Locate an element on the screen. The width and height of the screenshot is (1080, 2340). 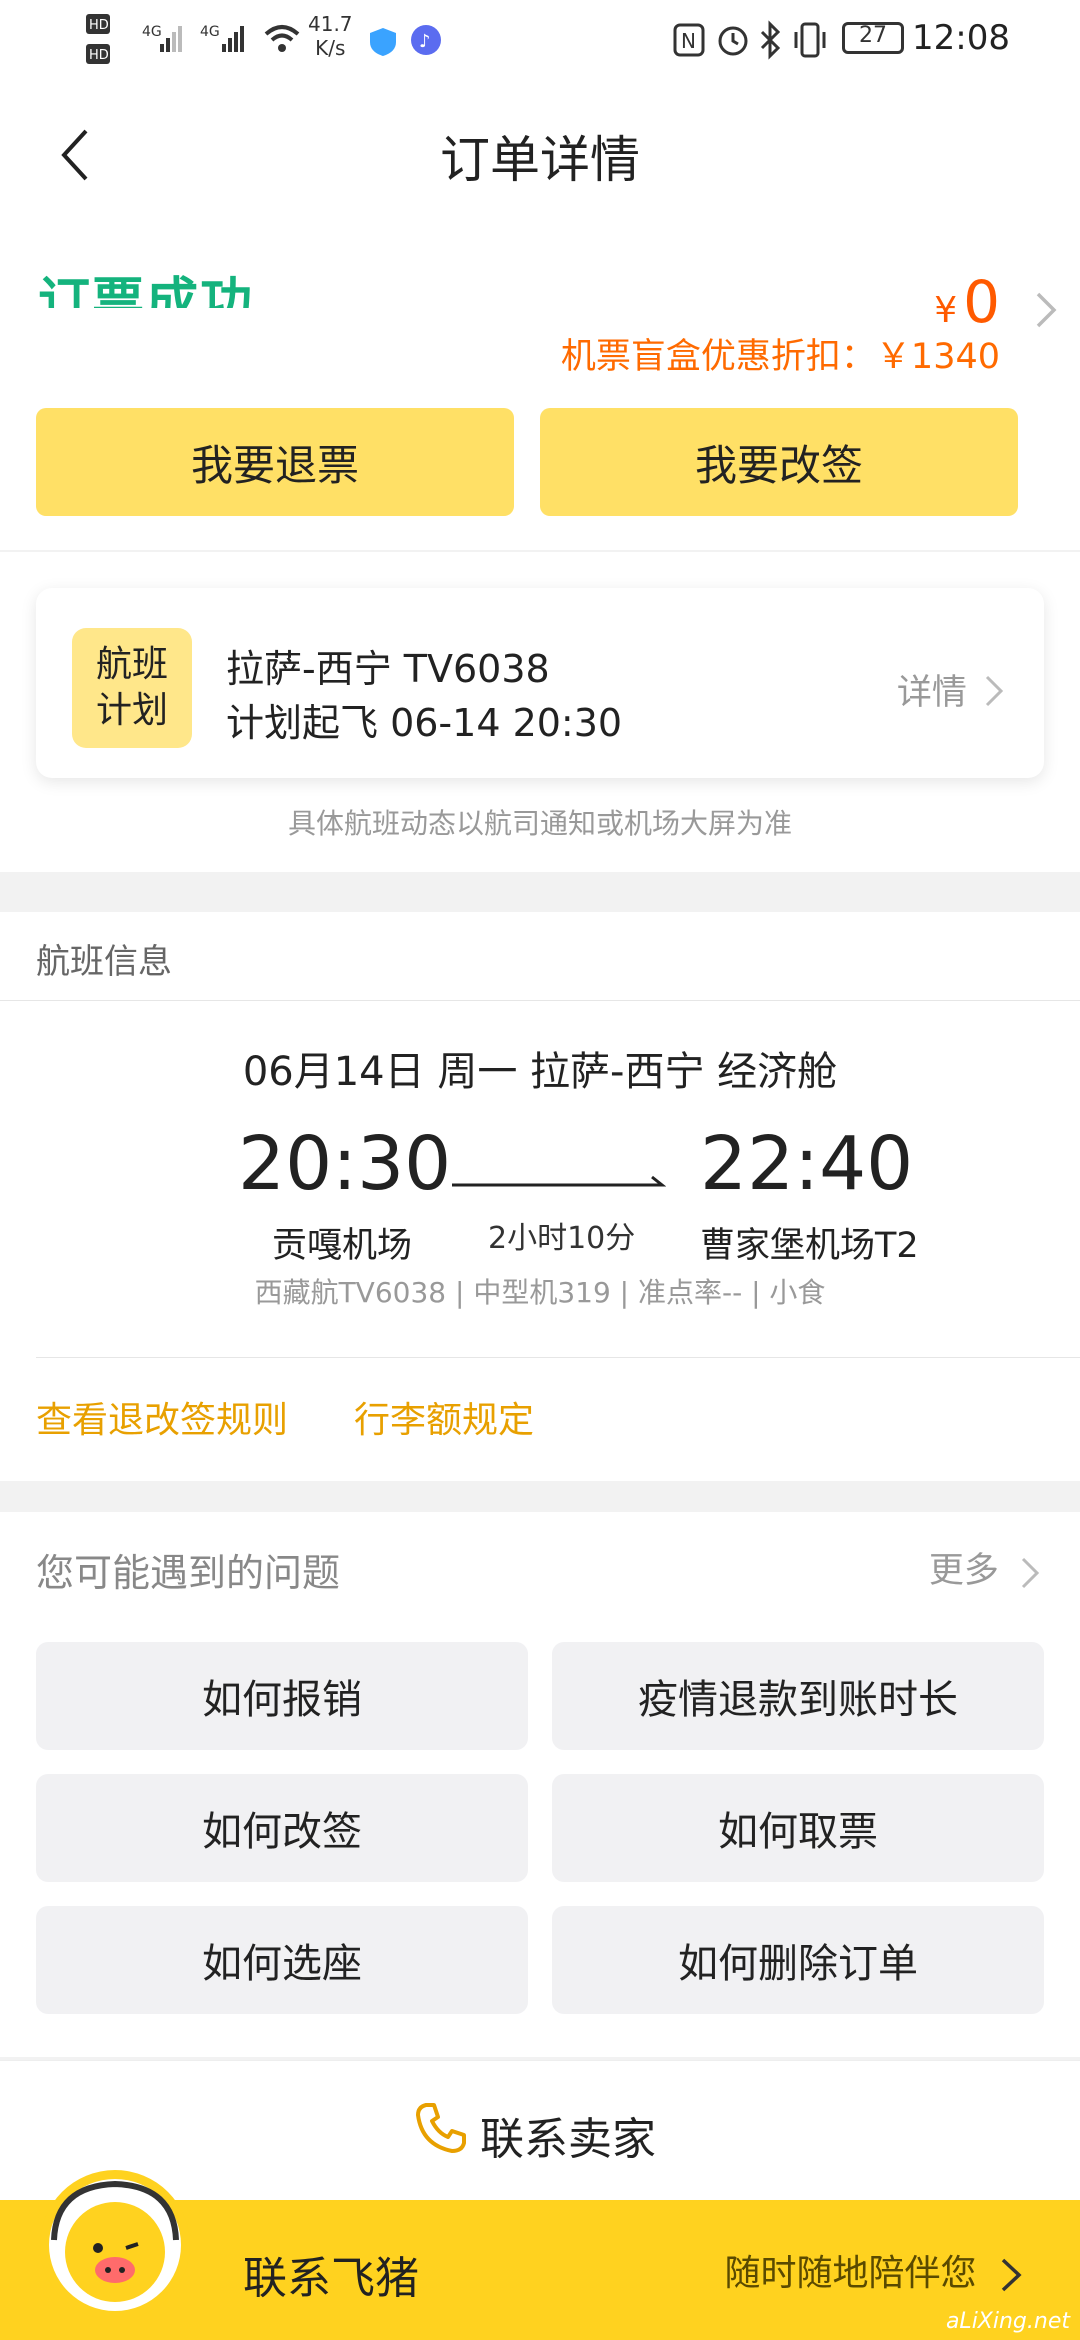
flight-plan-card: 航班 计划 拉萨-西宁 TV6038 计划起飞 06-14 20:30 详情 is located at coordinates (540, 683).